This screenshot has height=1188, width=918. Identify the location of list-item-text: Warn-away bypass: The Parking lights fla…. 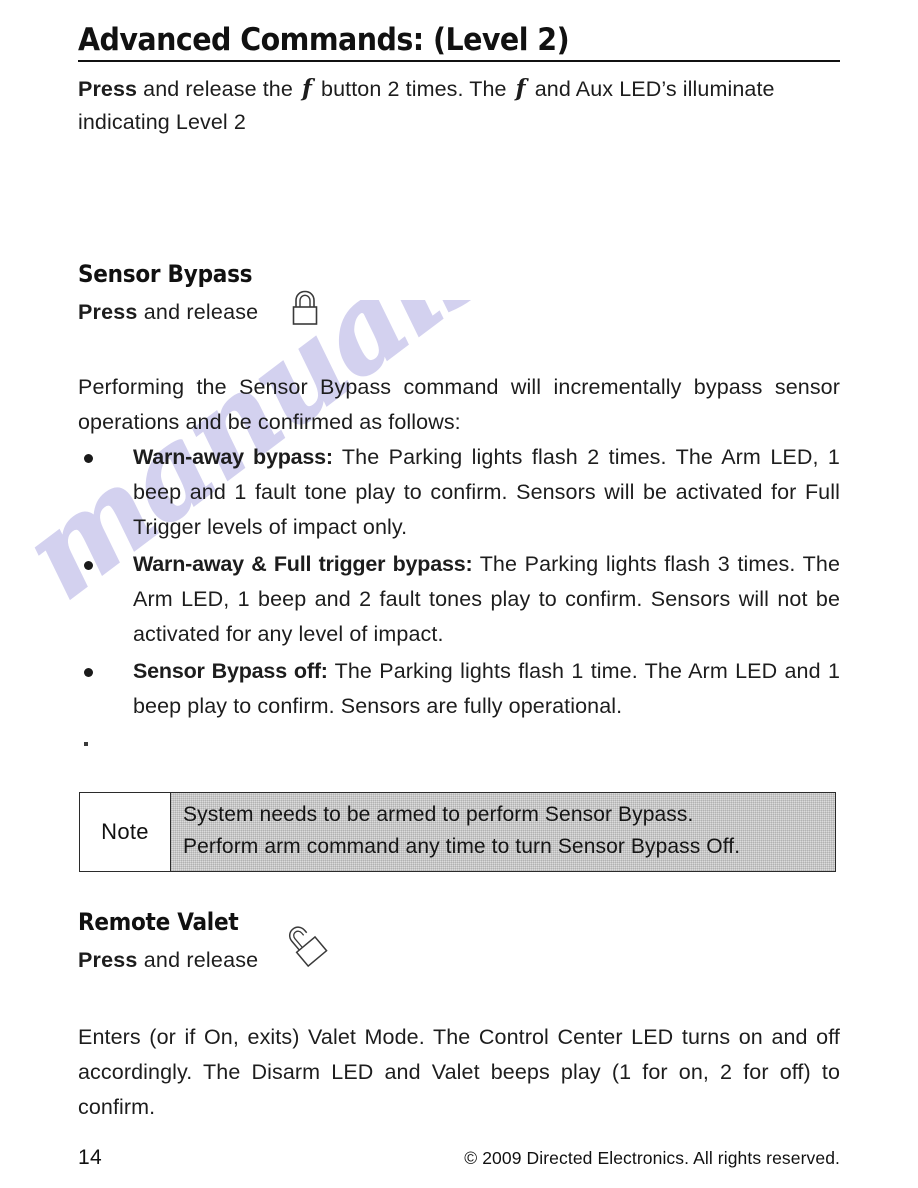
(486, 492).